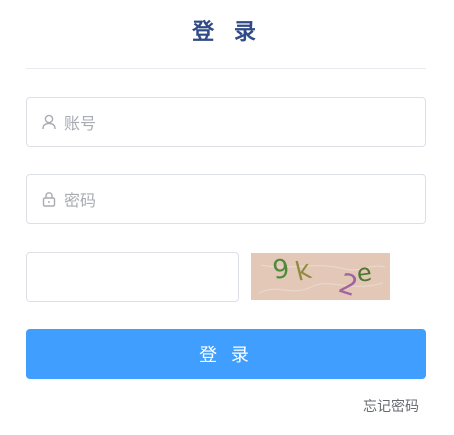 The width and height of the screenshot is (454, 435). What do you see at coordinates (226, 354) in the screenshot?
I see `login-button: 登 录` at bounding box center [226, 354].